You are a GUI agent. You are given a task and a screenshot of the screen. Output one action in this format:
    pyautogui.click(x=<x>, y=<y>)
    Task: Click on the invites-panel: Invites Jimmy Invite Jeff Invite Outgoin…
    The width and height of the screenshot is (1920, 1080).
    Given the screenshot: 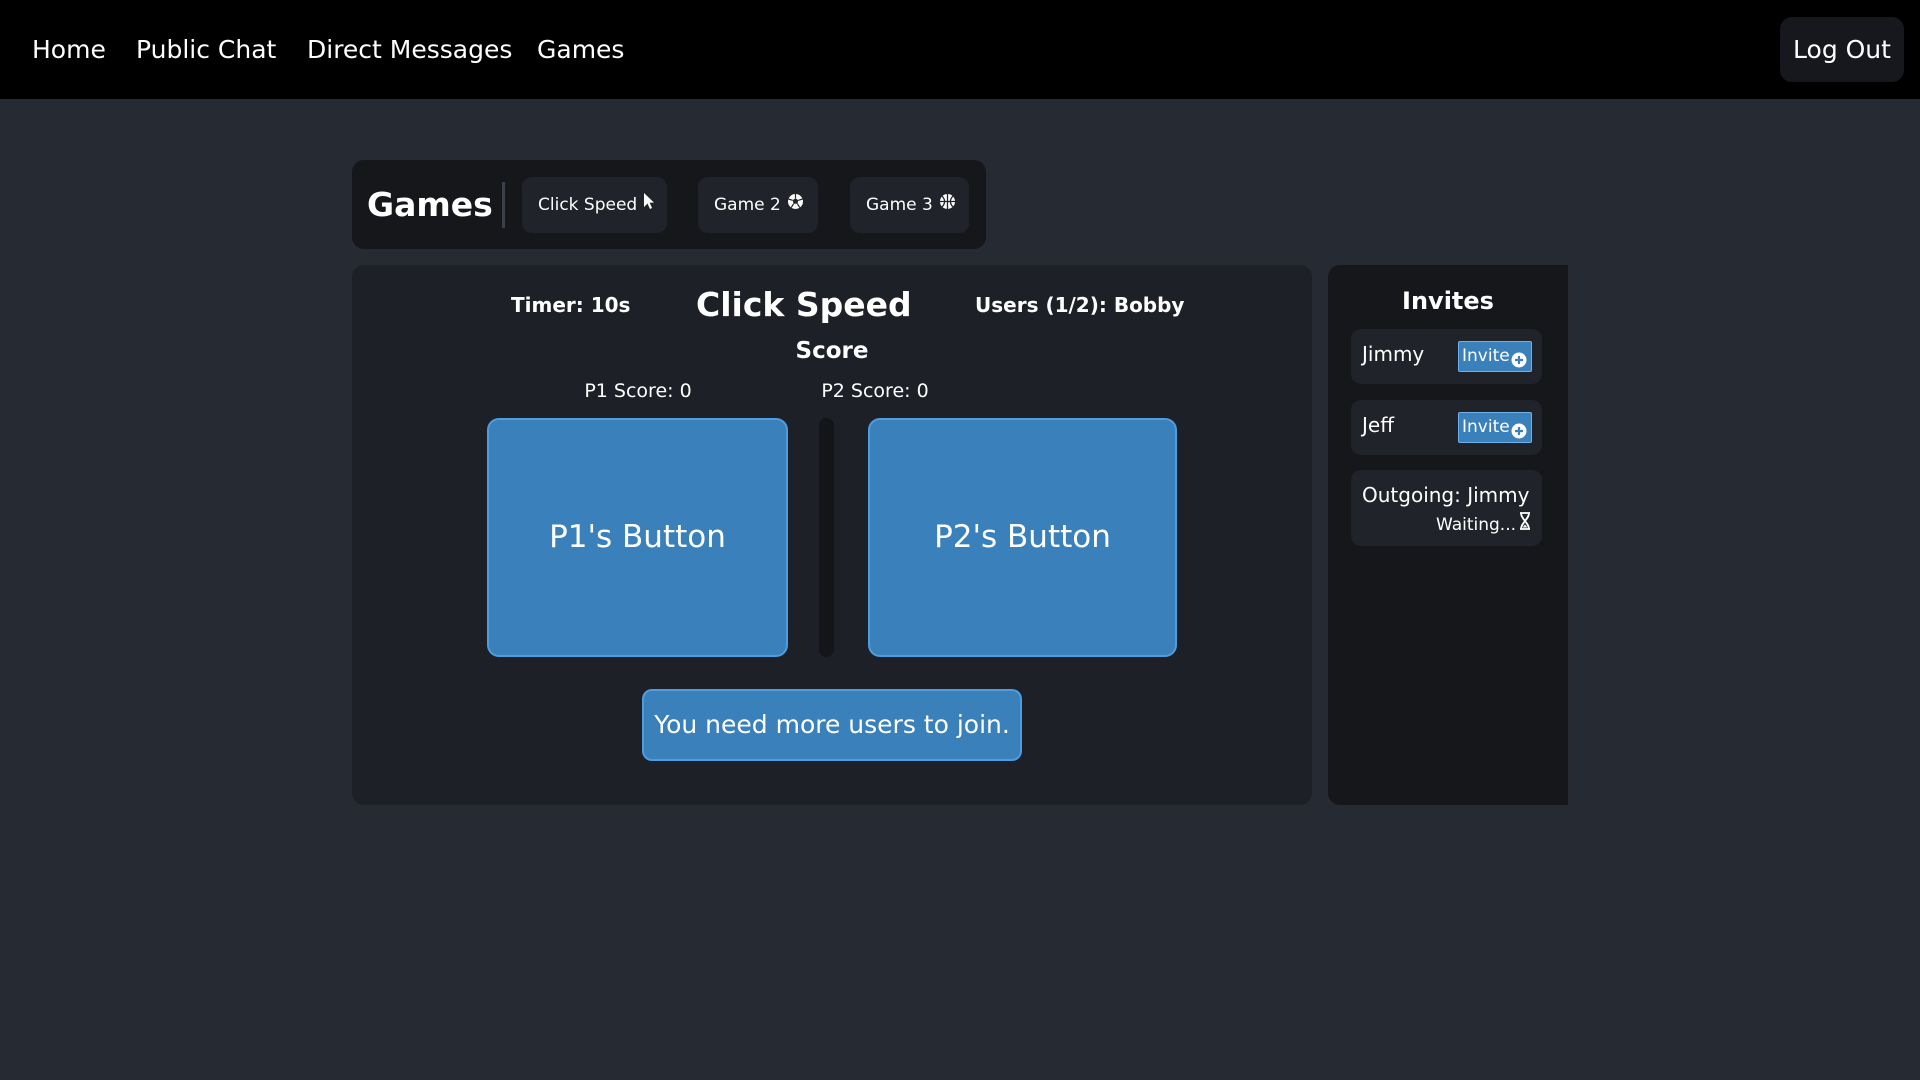 What is the action you would take?
    pyautogui.click(x=1448, y=535)
    